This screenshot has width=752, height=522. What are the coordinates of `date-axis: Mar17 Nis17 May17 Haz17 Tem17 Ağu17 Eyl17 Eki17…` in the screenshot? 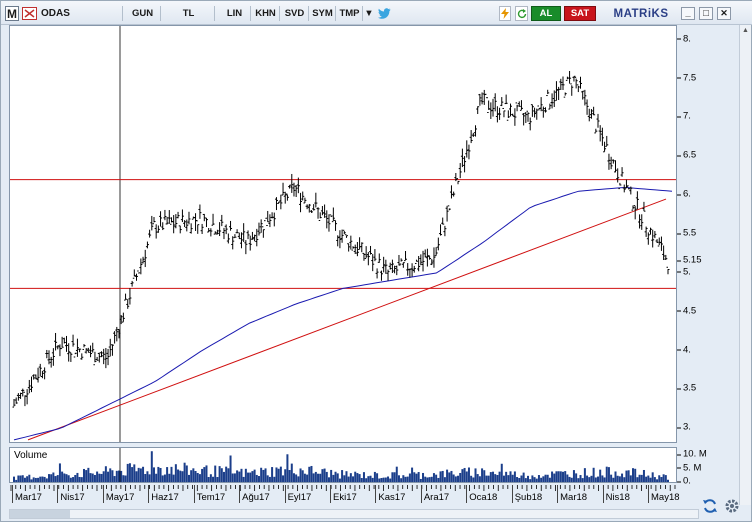 It's located at (344, 496).